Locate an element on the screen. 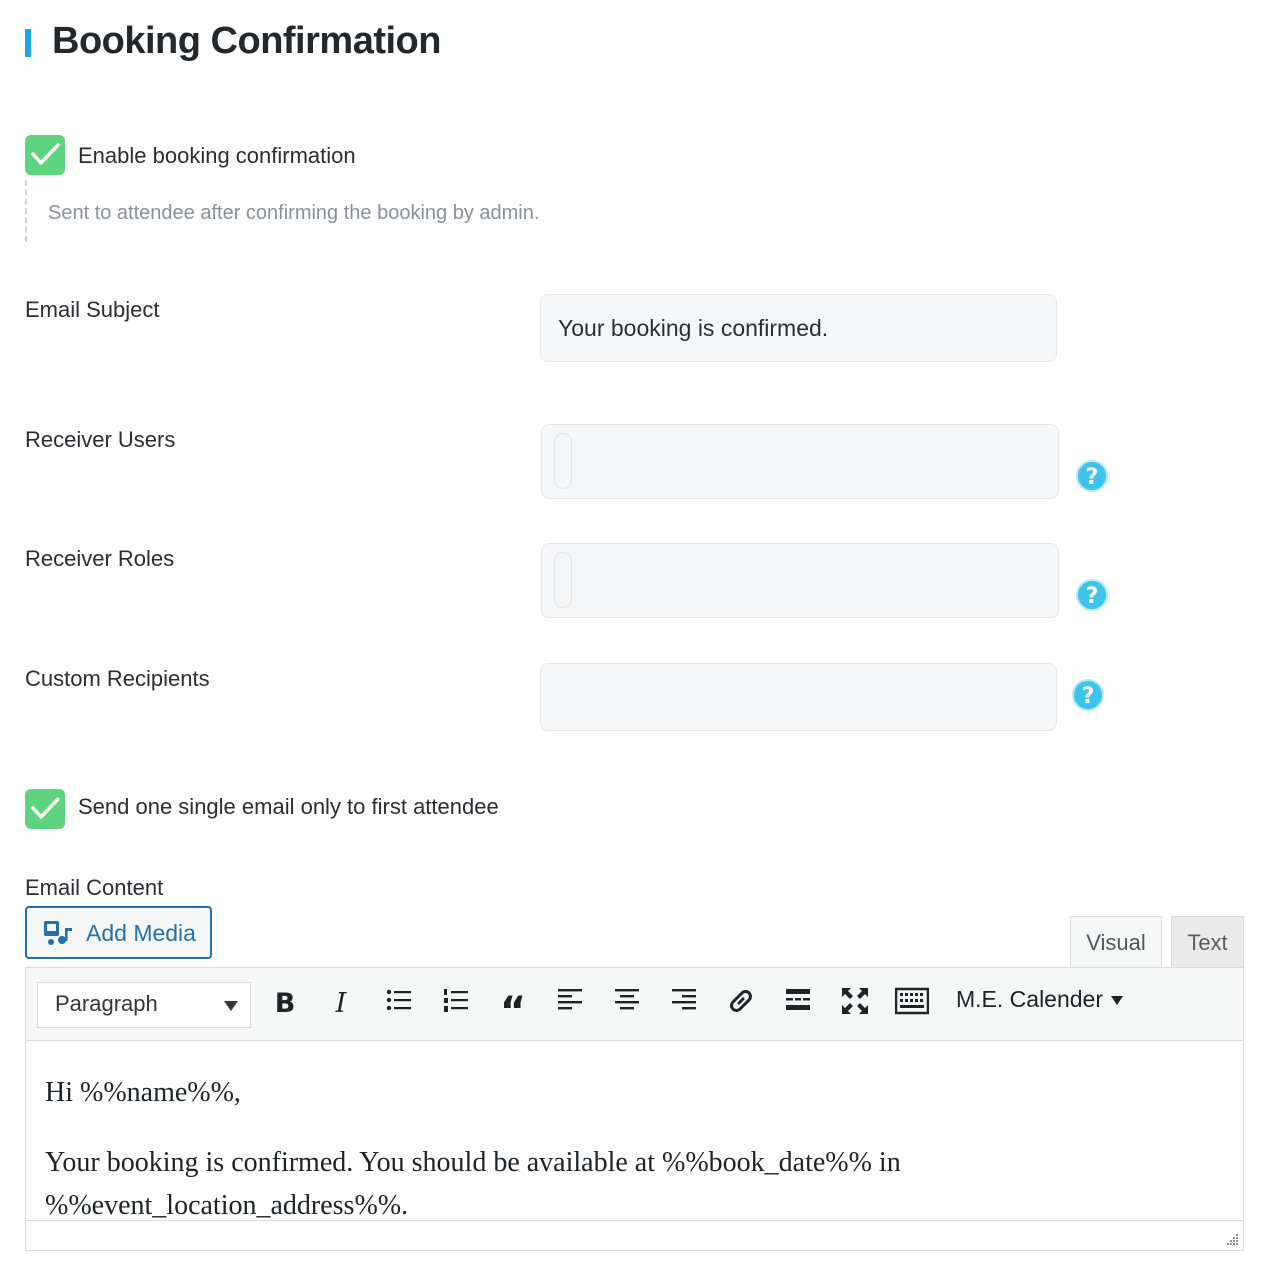  hint-divider is located at coordinates (26, 211).